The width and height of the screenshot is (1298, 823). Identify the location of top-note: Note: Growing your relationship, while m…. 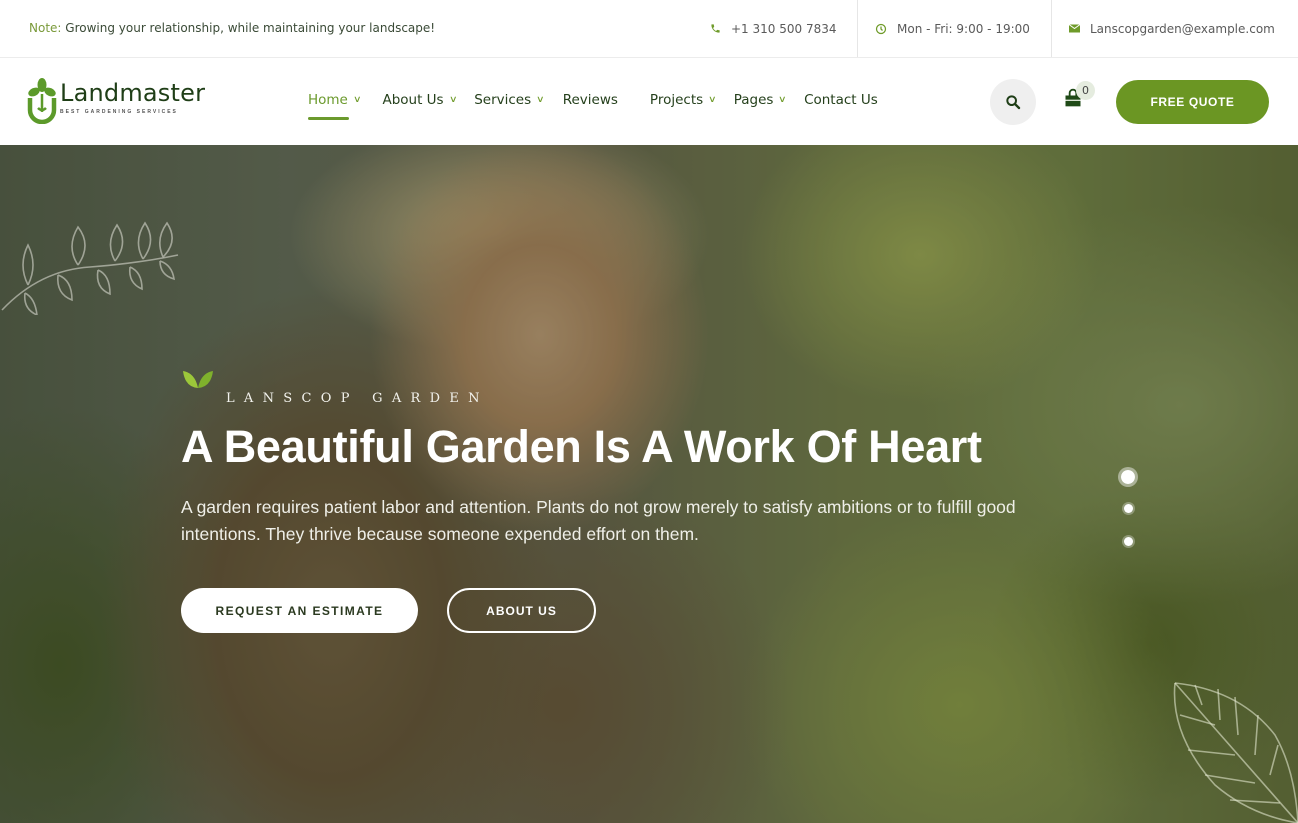
(232, 28).